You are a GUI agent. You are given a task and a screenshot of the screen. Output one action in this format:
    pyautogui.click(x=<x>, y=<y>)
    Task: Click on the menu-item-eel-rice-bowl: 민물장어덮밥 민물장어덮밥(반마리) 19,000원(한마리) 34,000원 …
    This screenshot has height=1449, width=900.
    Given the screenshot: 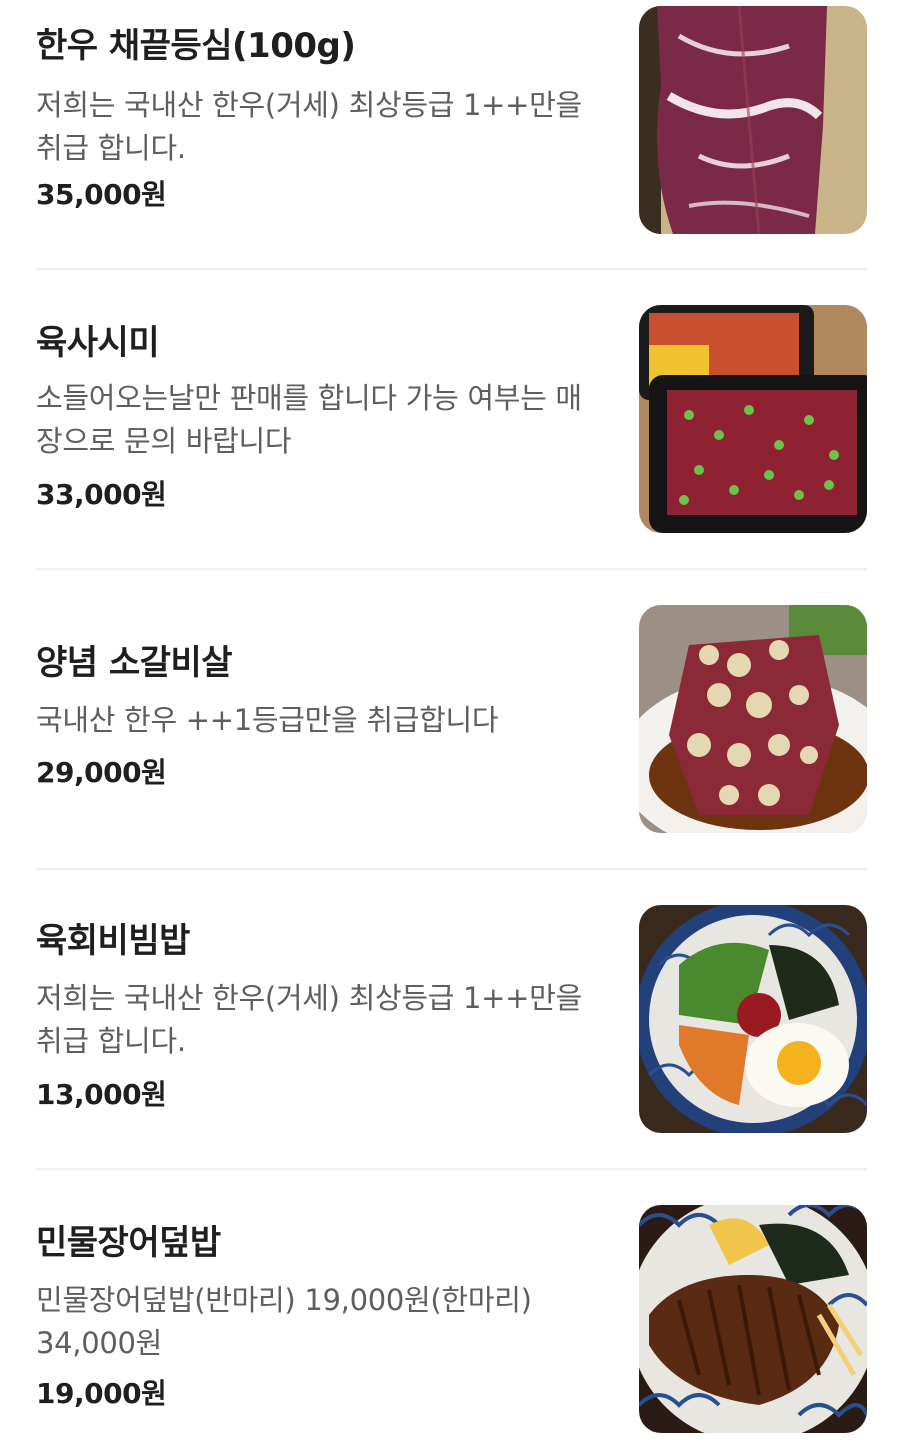 What is the action you would take?
    pyautogui.click(x=451, y=1319)
    